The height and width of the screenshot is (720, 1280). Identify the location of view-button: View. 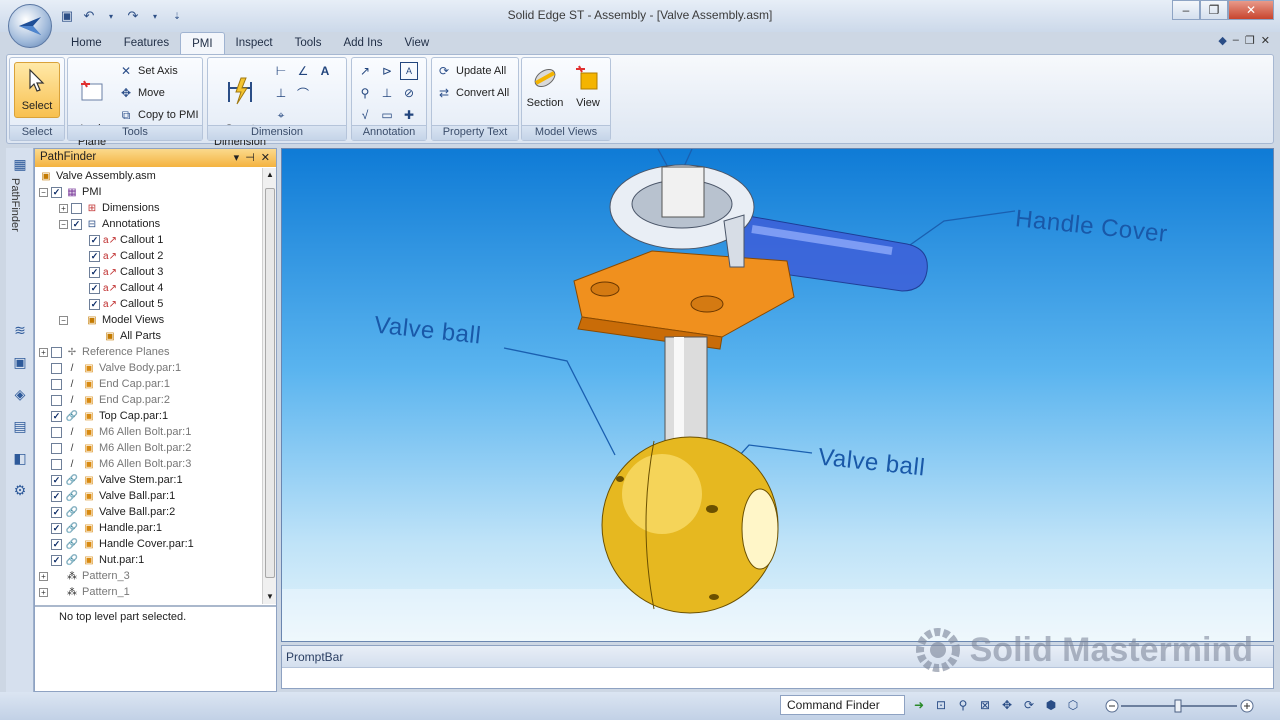
(588, 86).